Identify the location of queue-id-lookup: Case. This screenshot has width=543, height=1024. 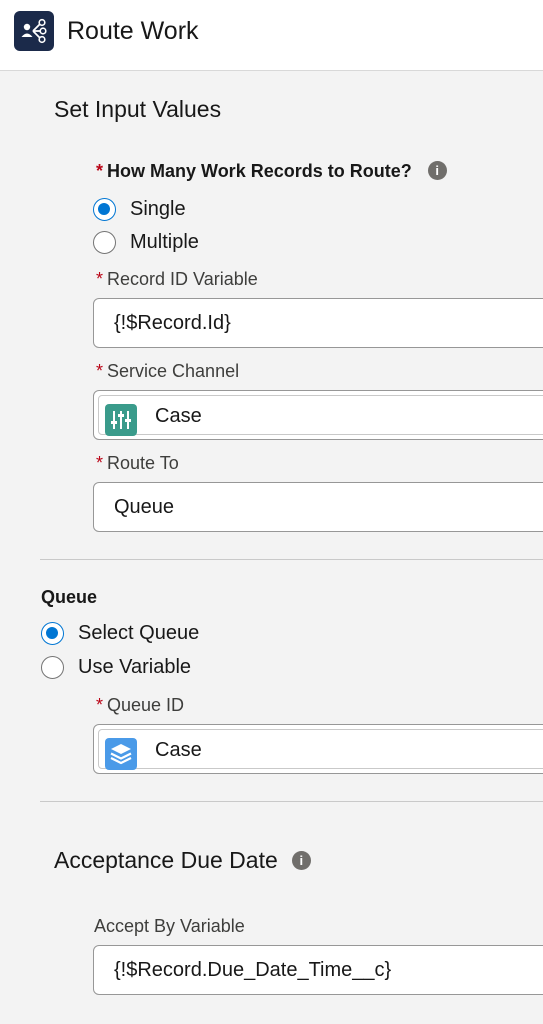
(318, 749).